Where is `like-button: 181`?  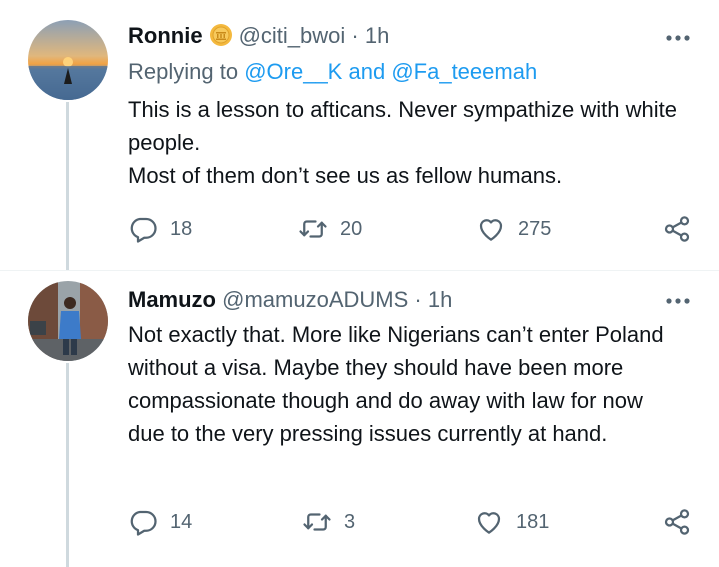
like-button: 181 is located at coordinates (511, 522).